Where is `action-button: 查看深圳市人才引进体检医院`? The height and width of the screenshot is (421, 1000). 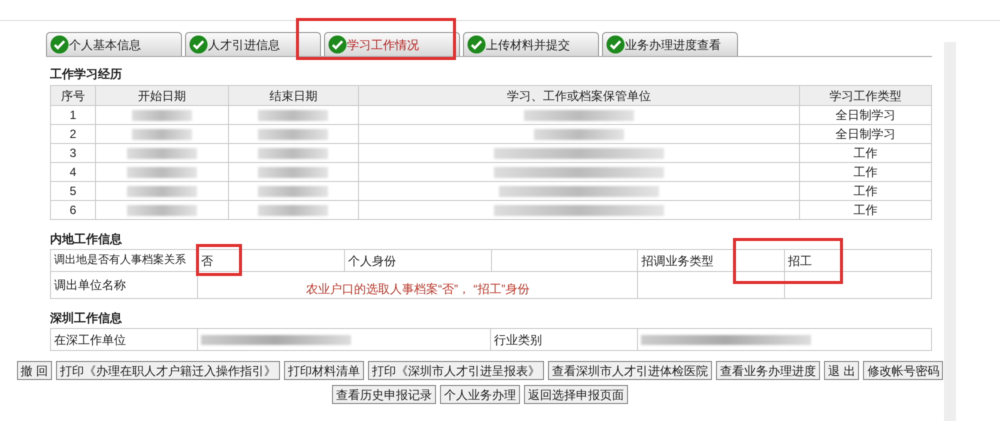 action-button: 查看深圳市人才引进体检医院 is located at coordinates (630, 370).